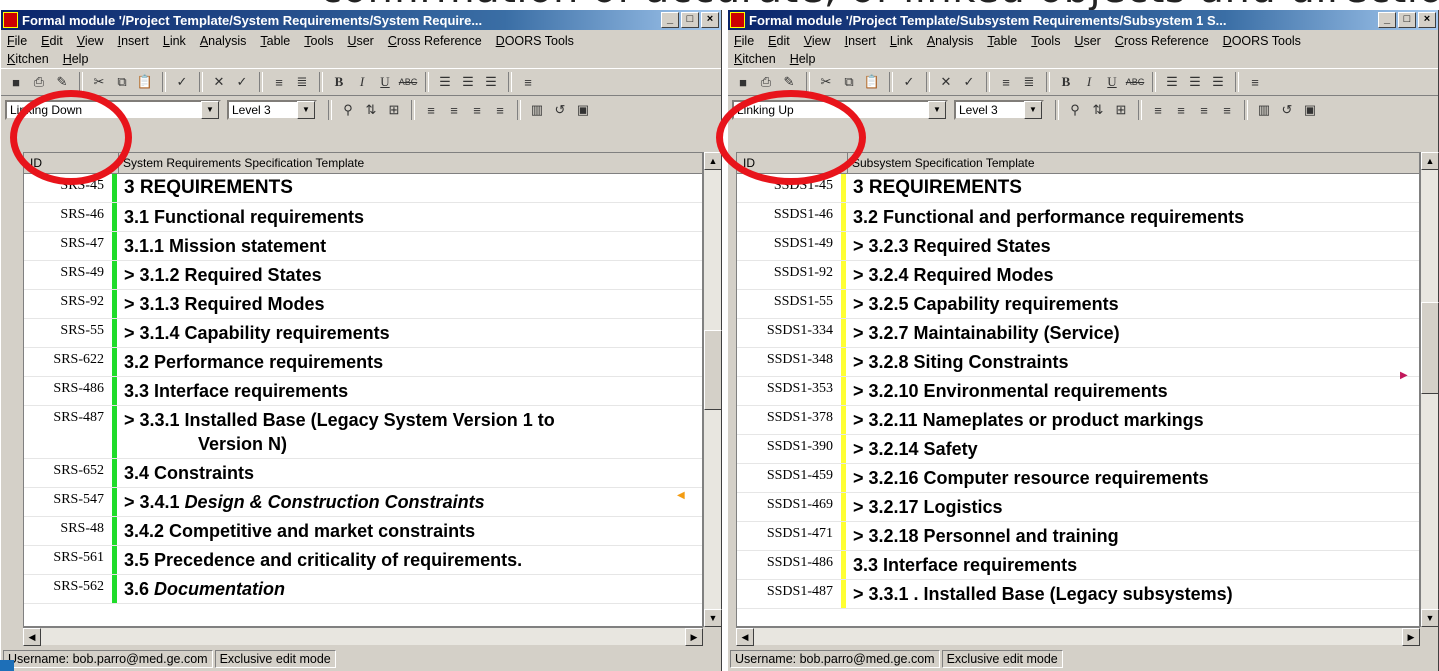 Image resolution: width=1439 pixels, height=671 pixels. I want to click on table-row: SSDS1-390 > 3.2.14 Safety, so click(1078, 449).